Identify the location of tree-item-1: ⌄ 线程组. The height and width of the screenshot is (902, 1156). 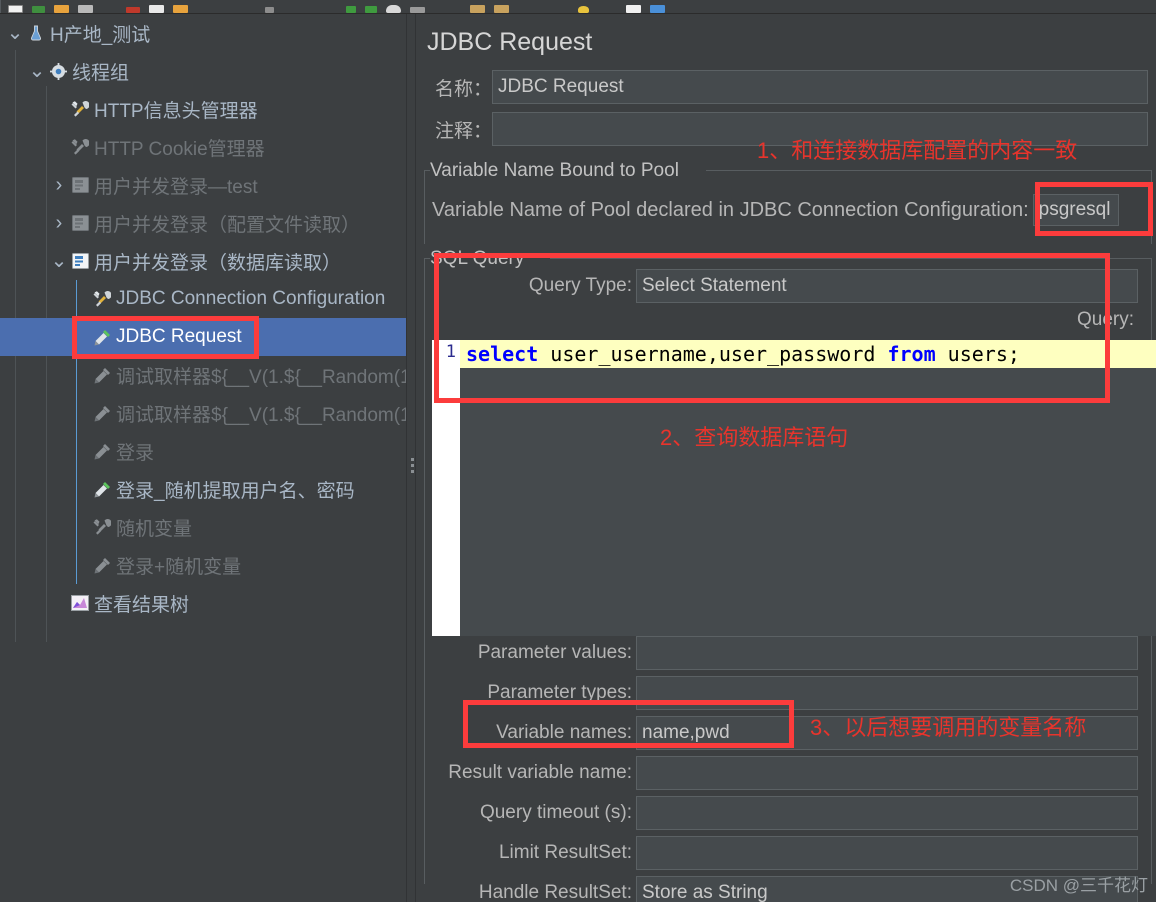
(204, 71).